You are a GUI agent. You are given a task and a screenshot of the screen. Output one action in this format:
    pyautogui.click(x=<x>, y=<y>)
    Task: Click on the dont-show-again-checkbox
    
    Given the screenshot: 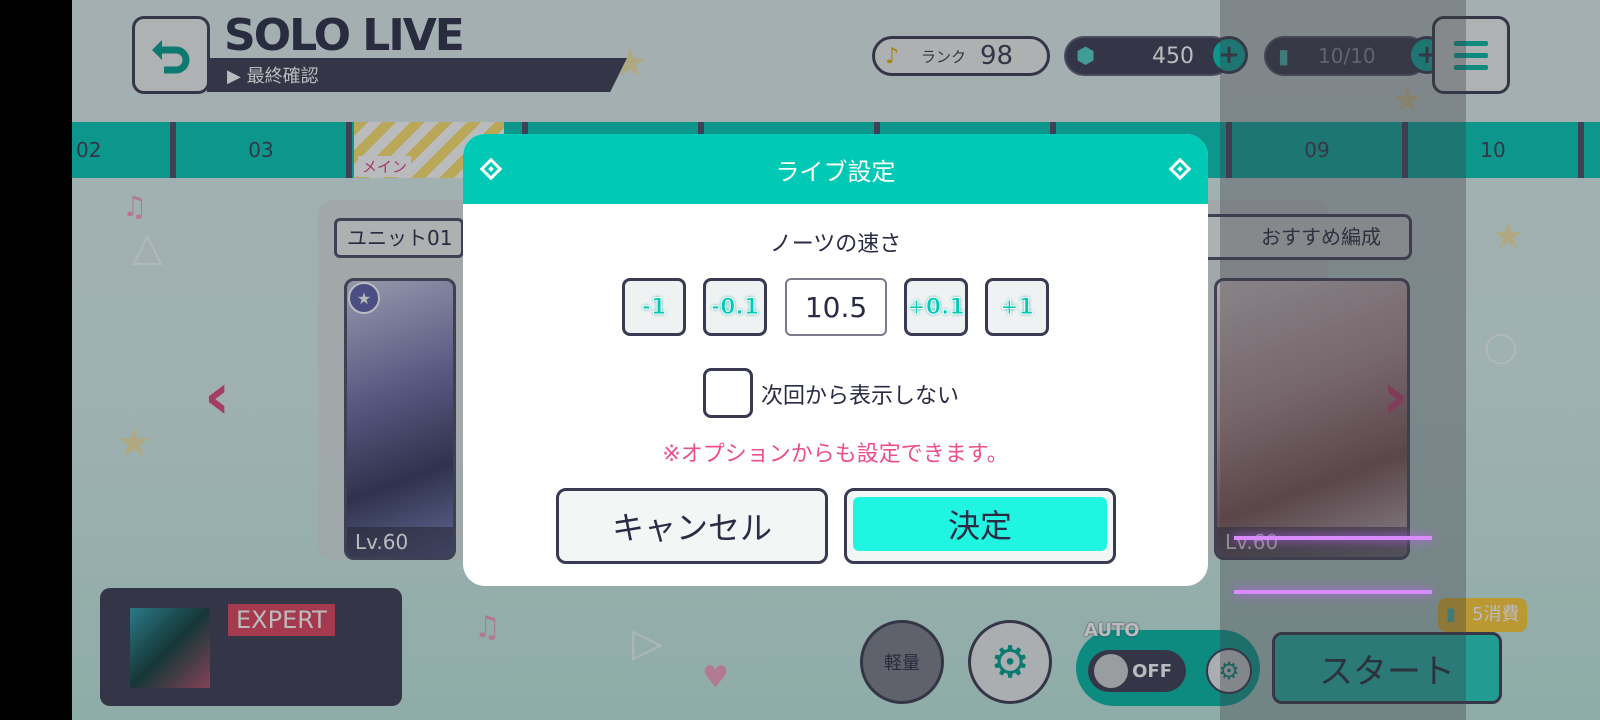 What is the action you would take?
    pyautogui.click(x=728, y=393)
    